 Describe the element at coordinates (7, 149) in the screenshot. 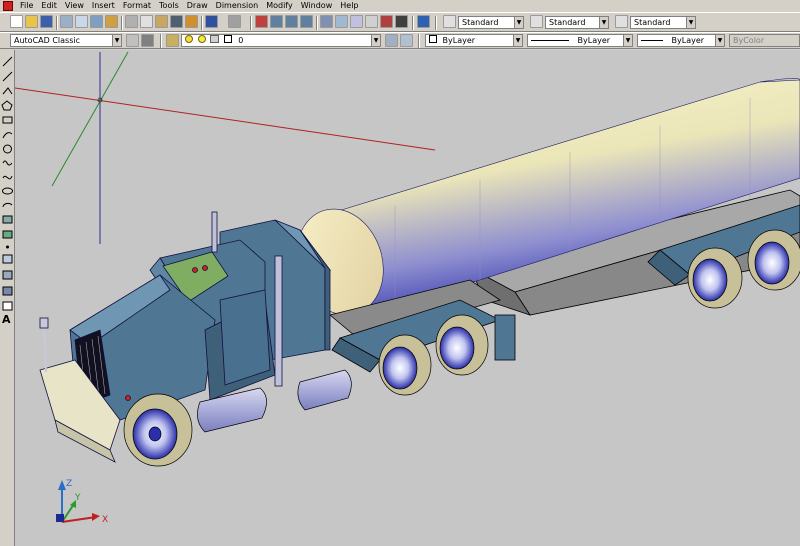

I see `circle-icon` at that location.